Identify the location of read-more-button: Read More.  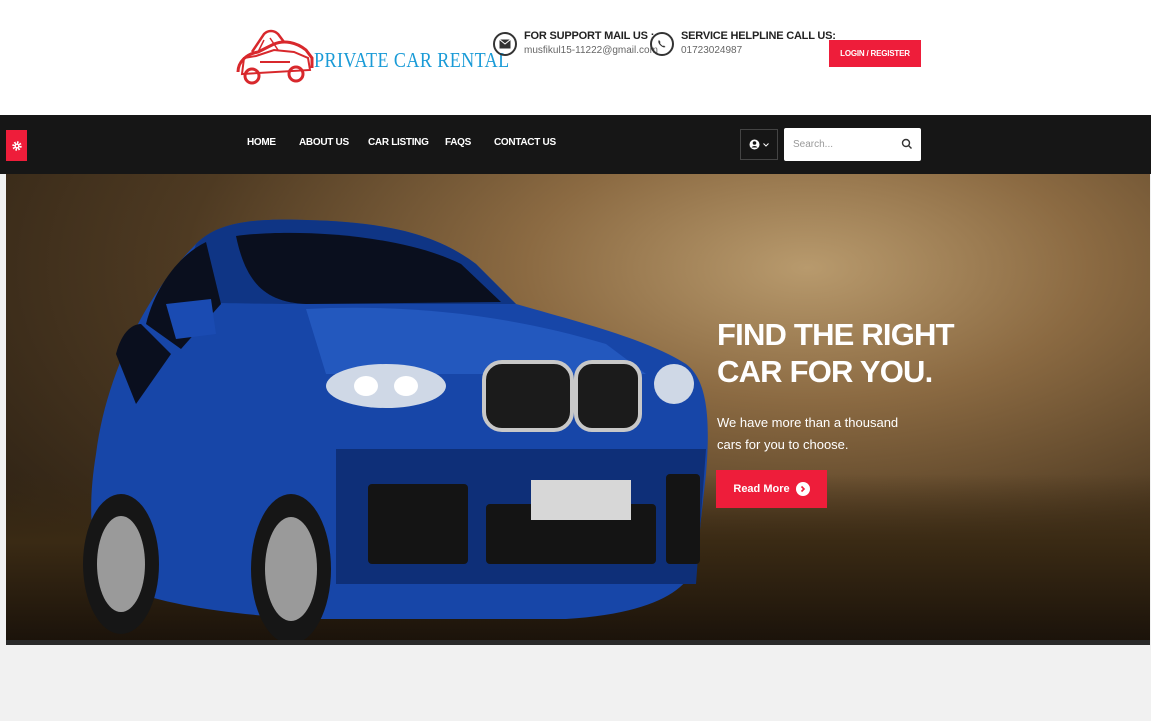
(771, 489).